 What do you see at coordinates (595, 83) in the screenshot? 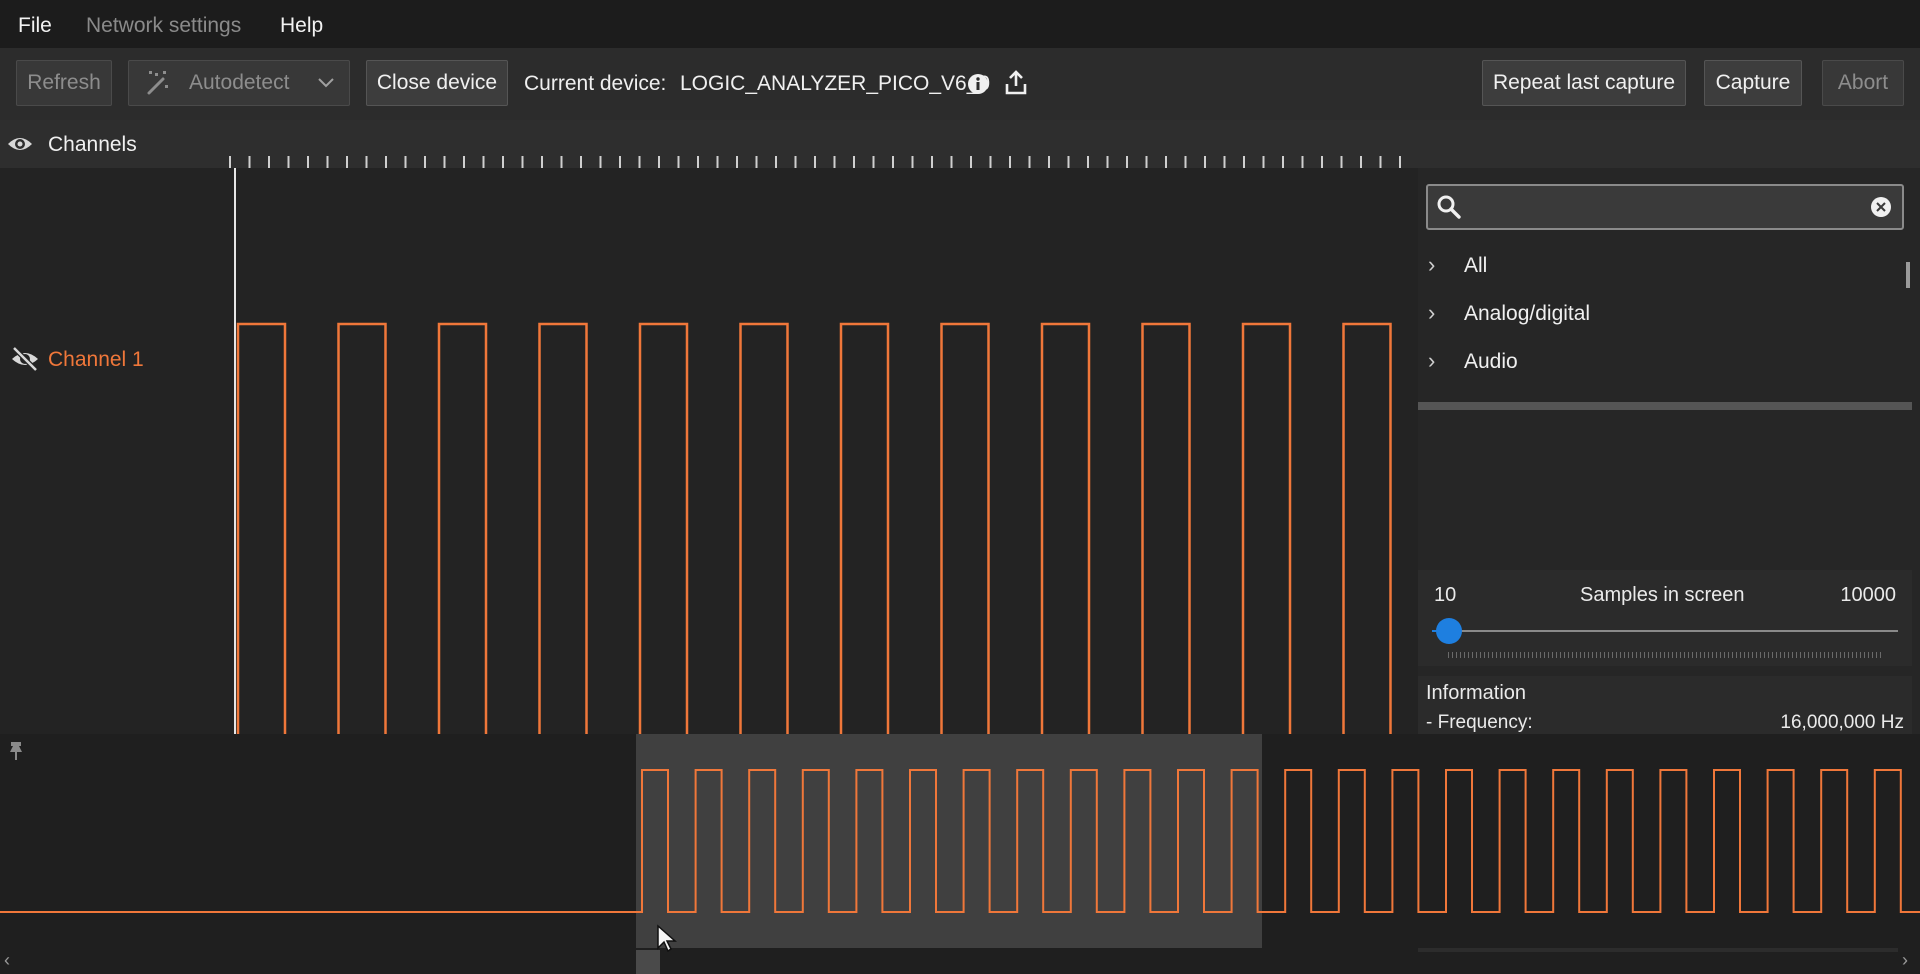
I see `current-device-label: Current device:` at bounding box center [595, 83].